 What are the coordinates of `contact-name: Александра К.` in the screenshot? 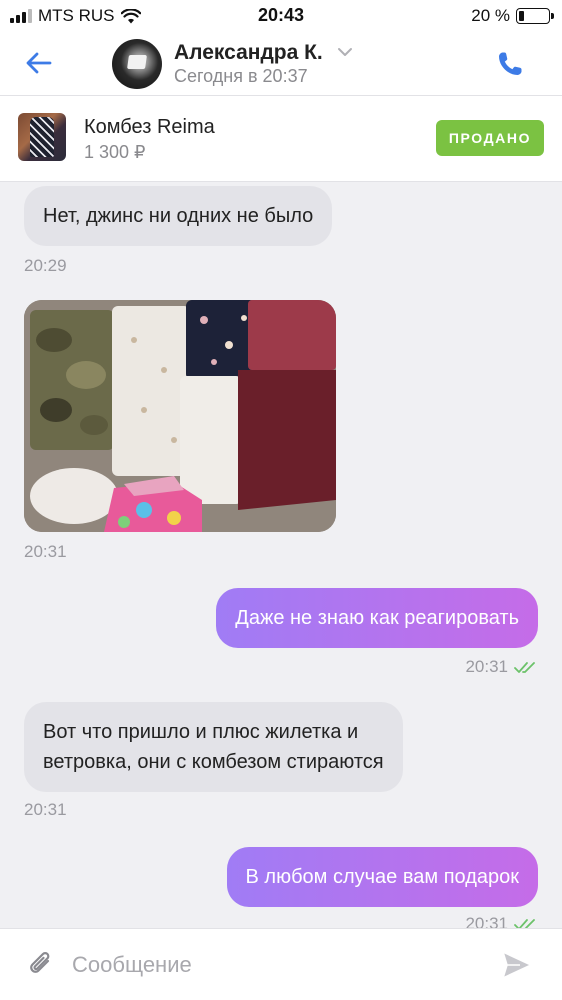 It's located at (248, 53).